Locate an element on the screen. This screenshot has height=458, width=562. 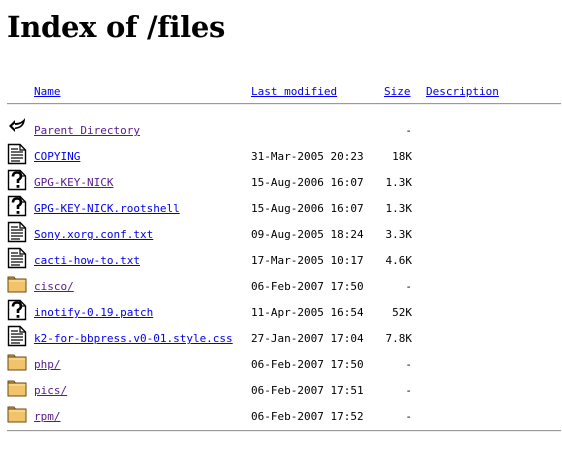
table-row: cacti-how-to.txt 17-Mar-2005 10:17 4.6K is located at coordinates (281, 260).